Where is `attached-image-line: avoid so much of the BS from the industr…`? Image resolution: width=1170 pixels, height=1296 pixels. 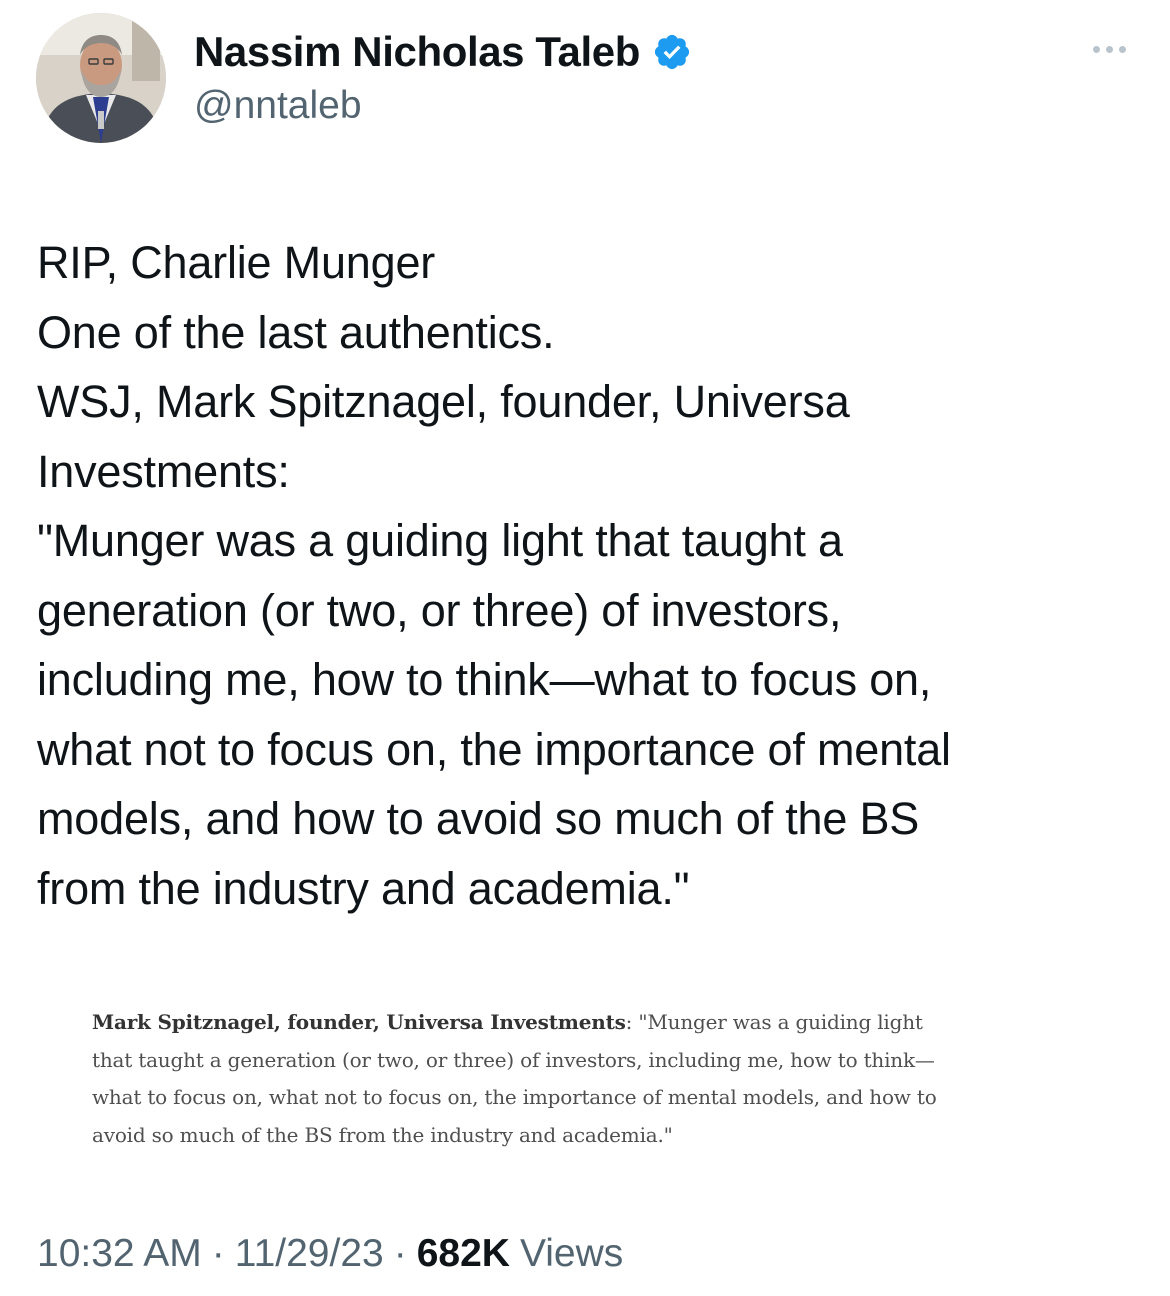
attached-image-line: avoid so much of the BS from the industr… is located at coordinates (382, 1134).